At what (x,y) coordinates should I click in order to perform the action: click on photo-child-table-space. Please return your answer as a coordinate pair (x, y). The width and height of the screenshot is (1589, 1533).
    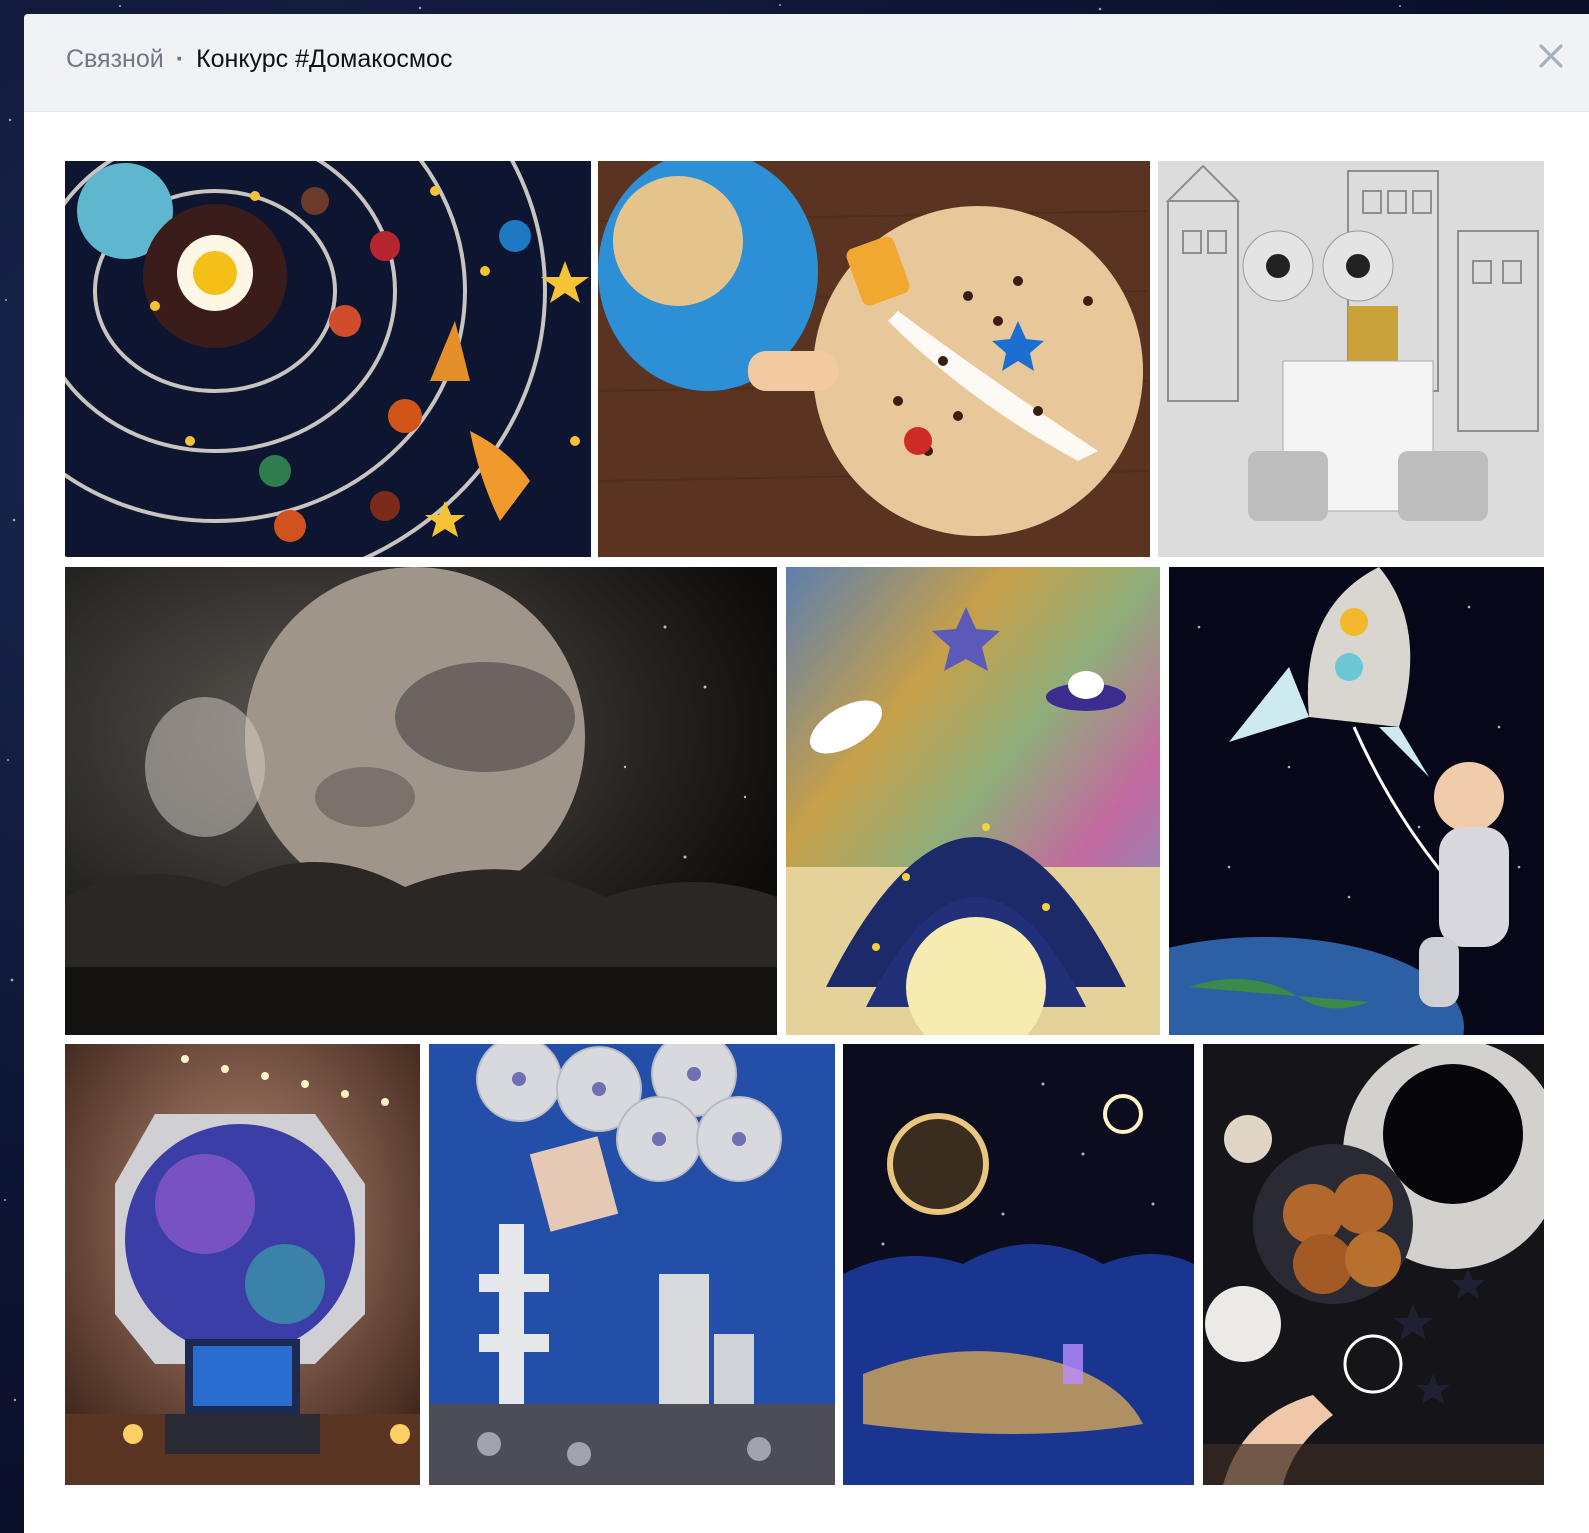
    Looking at the image, I should click on (874, 359).